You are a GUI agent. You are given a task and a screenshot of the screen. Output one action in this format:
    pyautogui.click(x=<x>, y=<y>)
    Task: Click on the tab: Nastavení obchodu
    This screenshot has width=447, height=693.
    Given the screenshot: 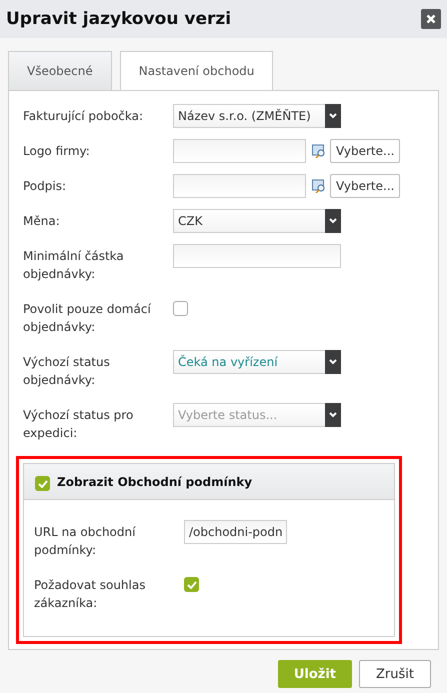 What is the action you would take?
    pyautogui.click(x=197, y=70)
    